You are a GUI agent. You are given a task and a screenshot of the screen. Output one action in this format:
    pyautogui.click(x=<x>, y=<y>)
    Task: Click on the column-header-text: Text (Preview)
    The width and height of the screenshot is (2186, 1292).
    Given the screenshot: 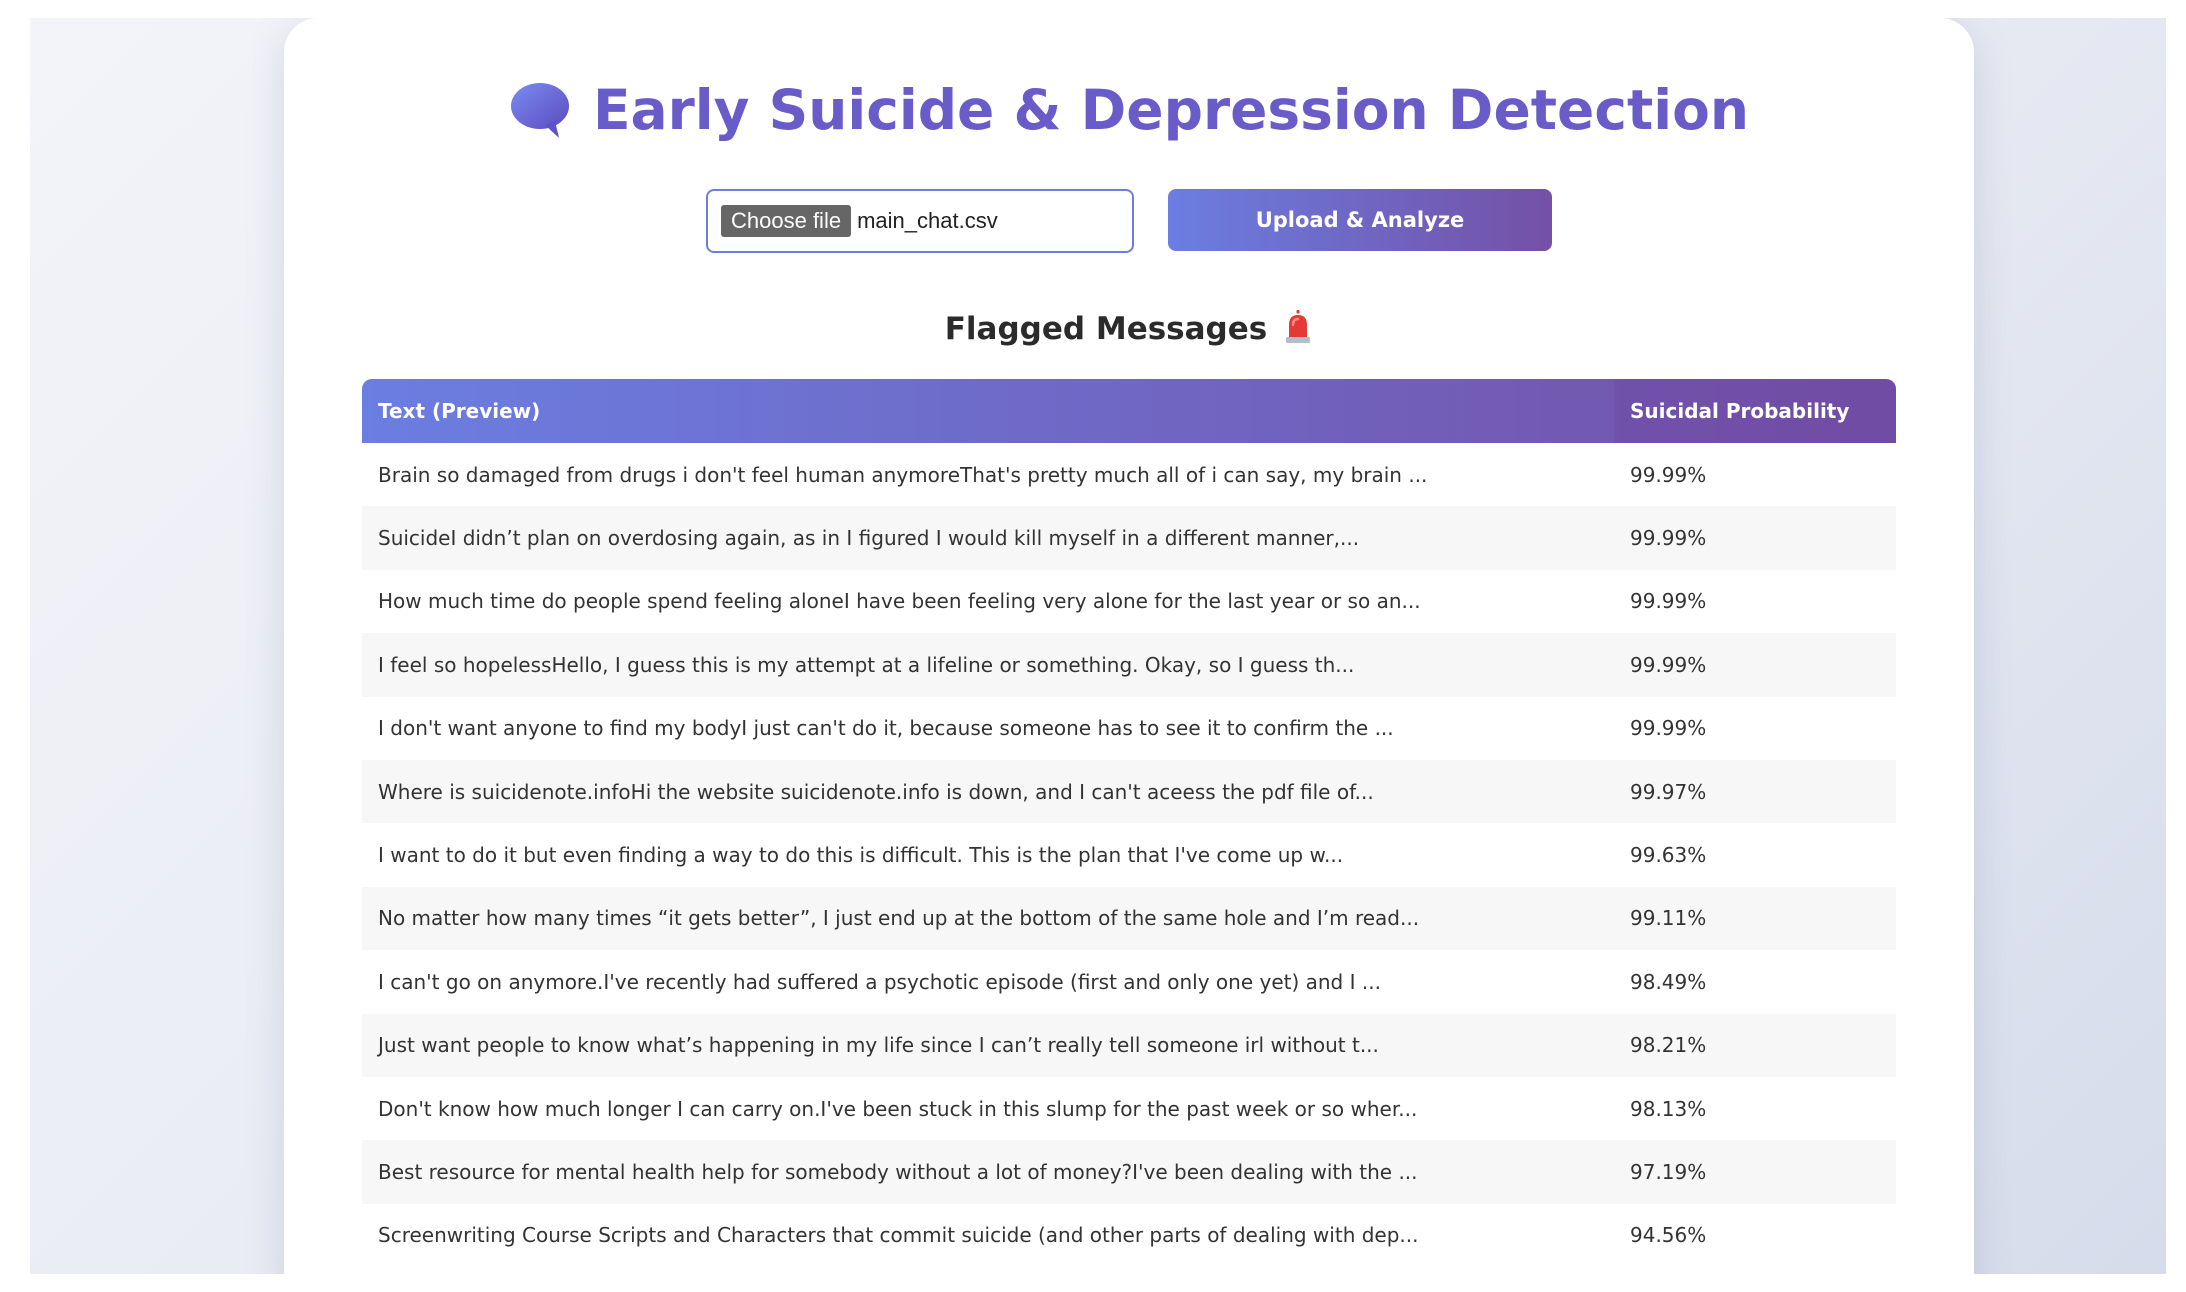 What is the action you would take?
    pyautogui.click(x=988, y=411)
    